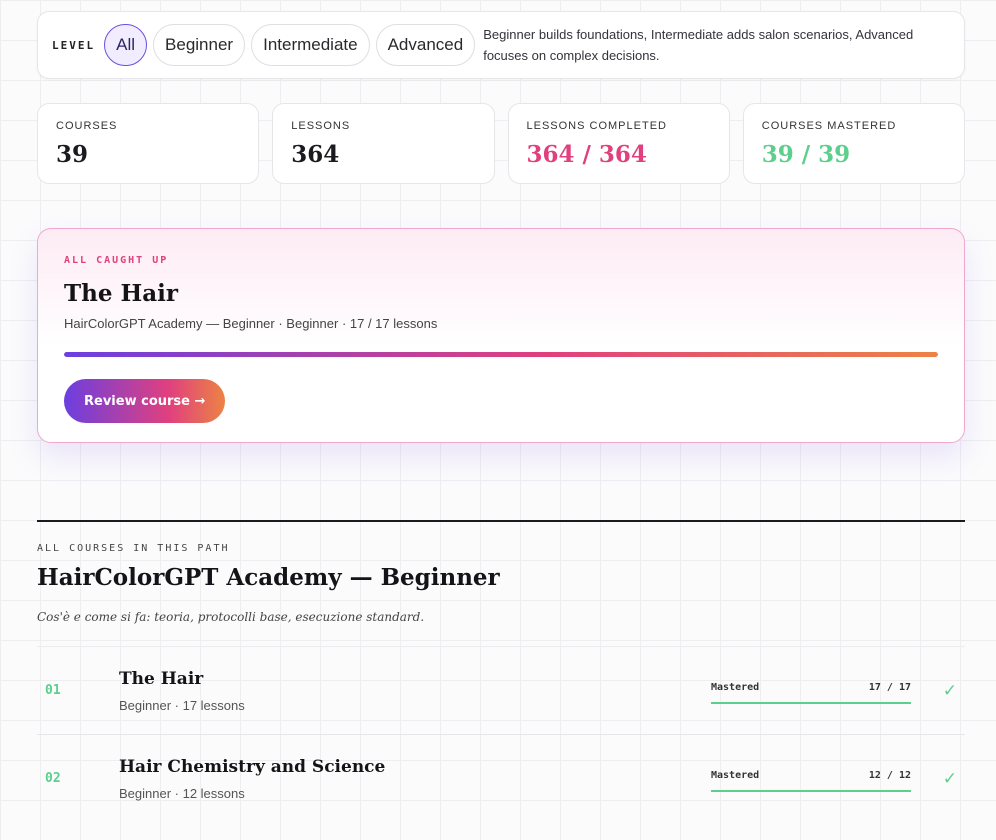 The width and height of the screenshot is (996, 840). Describe the element at coordinates (829, 126) in the screenshot. I see `stat-label: COURSES MASTERED` at that location.